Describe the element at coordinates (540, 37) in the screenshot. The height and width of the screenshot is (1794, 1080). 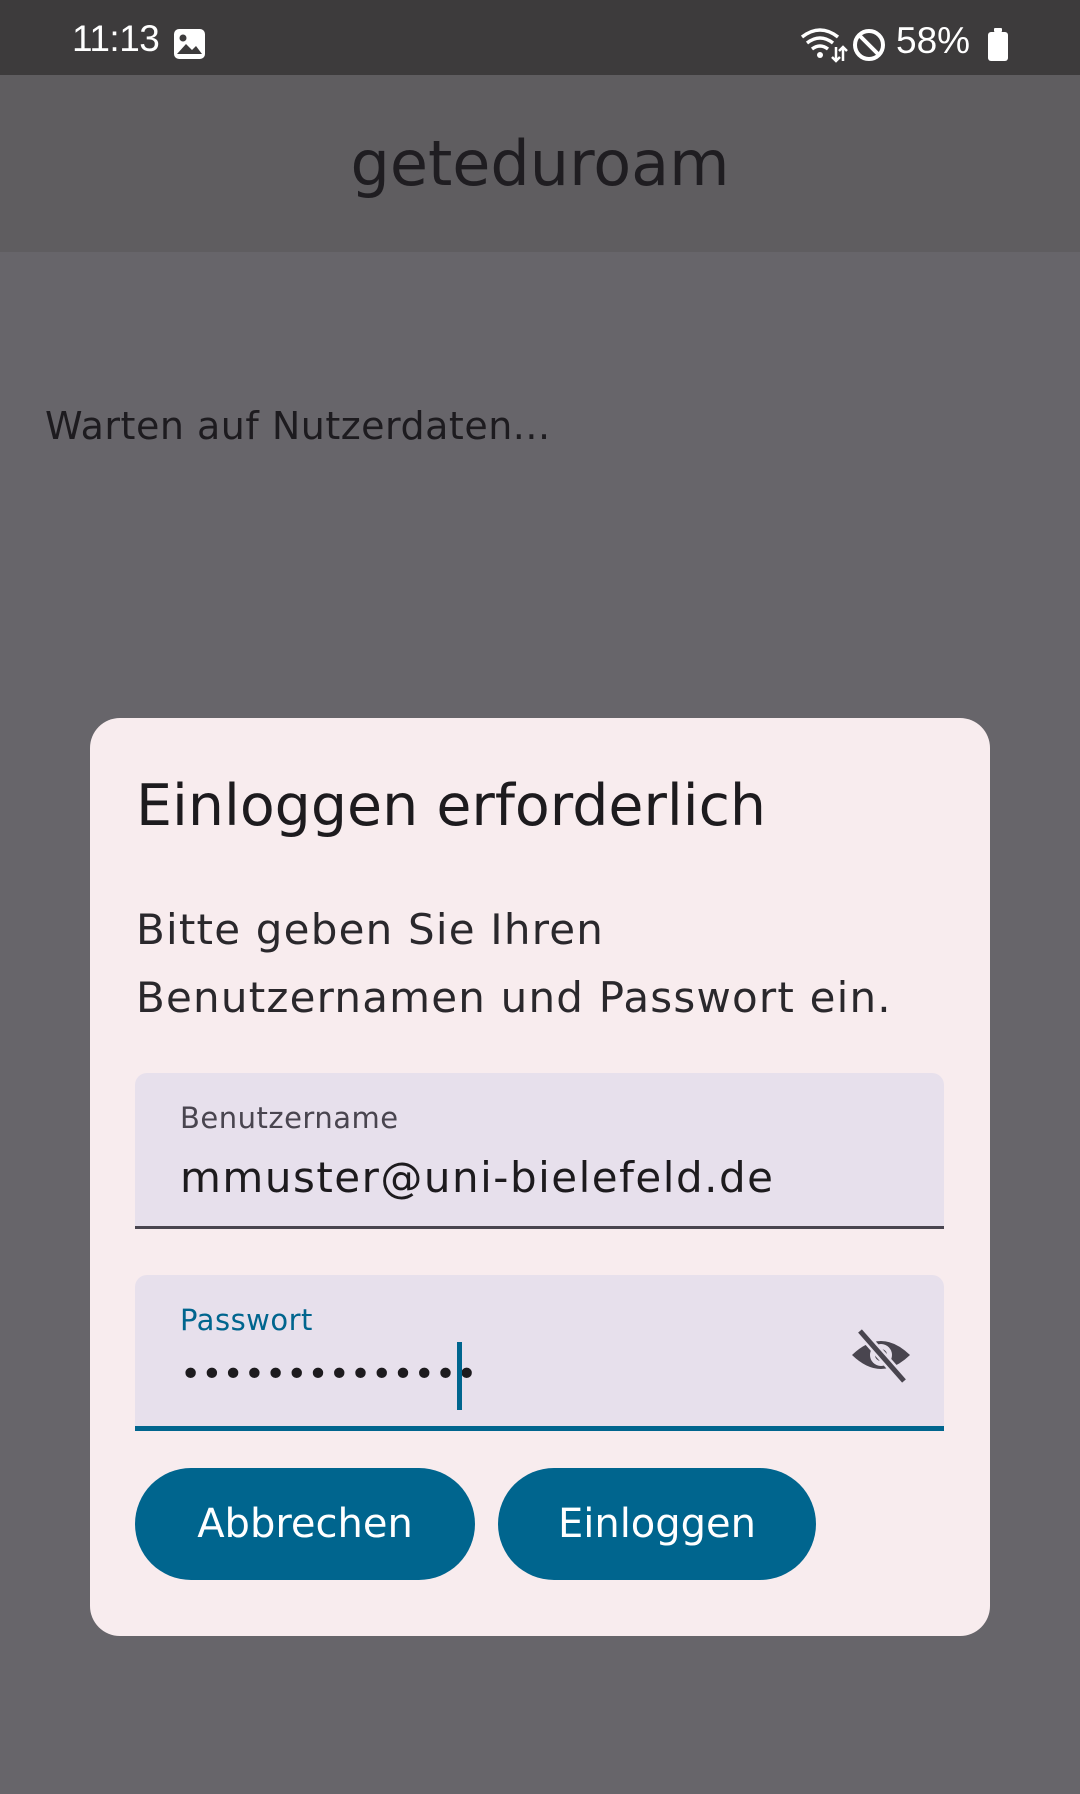
I see `status-bar: 11:13 58%` at that location.